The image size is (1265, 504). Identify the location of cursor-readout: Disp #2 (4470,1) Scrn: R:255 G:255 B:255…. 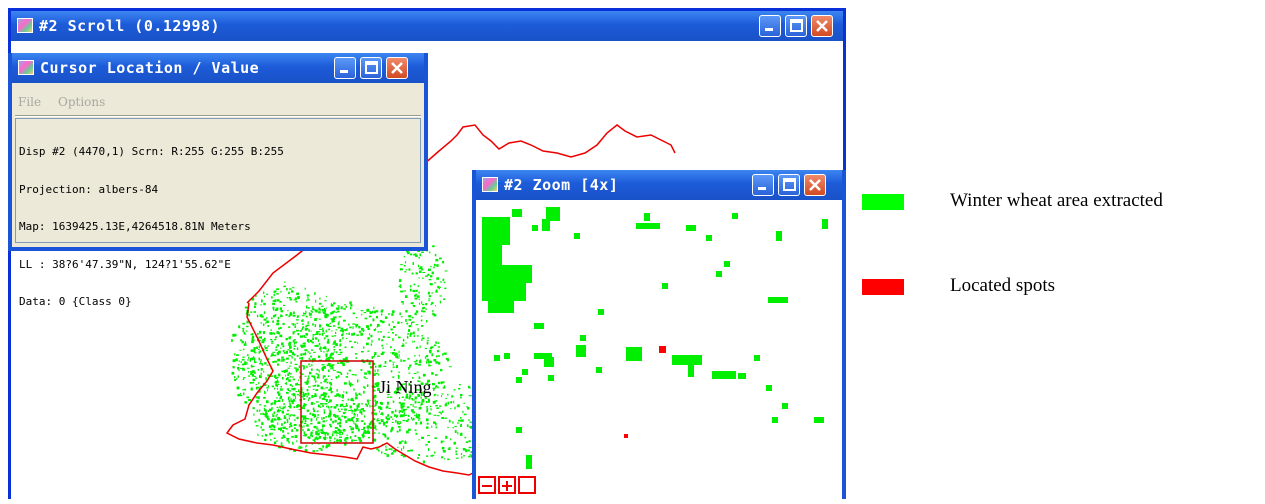
(218, 213).